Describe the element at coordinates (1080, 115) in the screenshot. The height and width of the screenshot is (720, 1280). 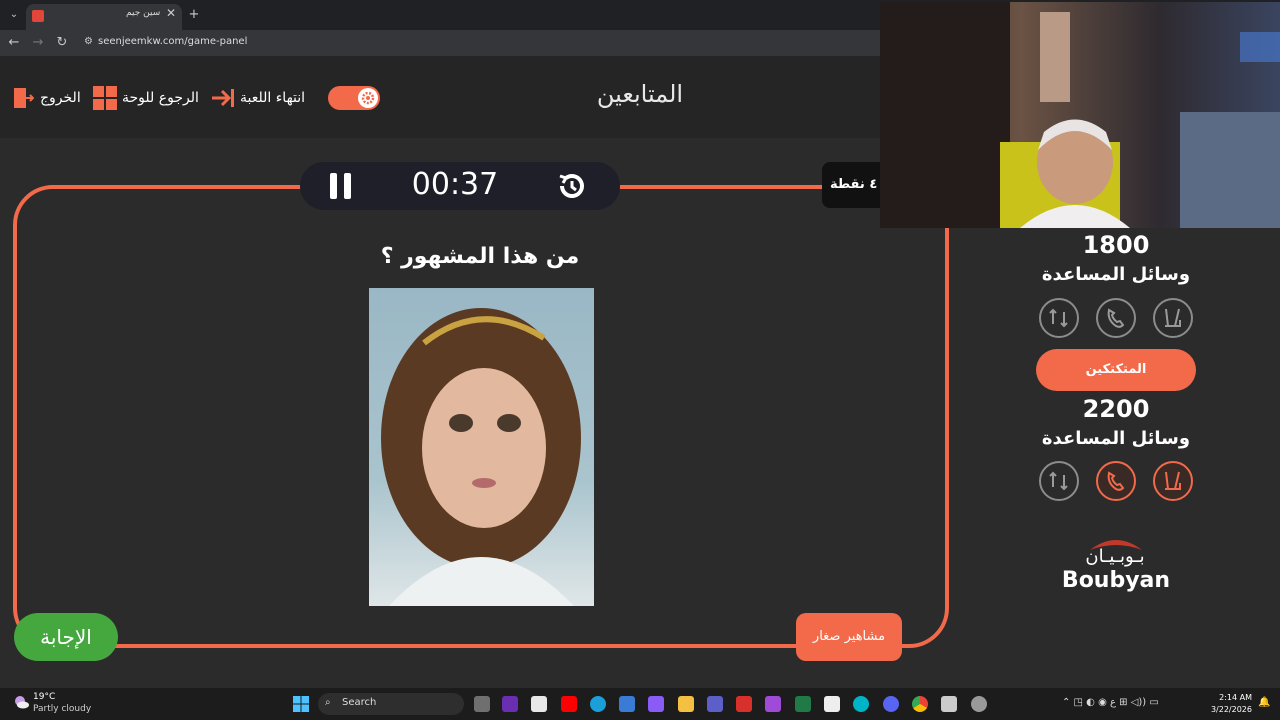
I see `webcam-overlay` at that location.